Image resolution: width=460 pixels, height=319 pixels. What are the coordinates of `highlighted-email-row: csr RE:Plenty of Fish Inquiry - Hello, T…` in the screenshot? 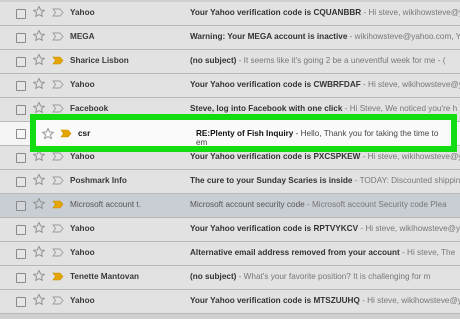 It's located at (243, 133).